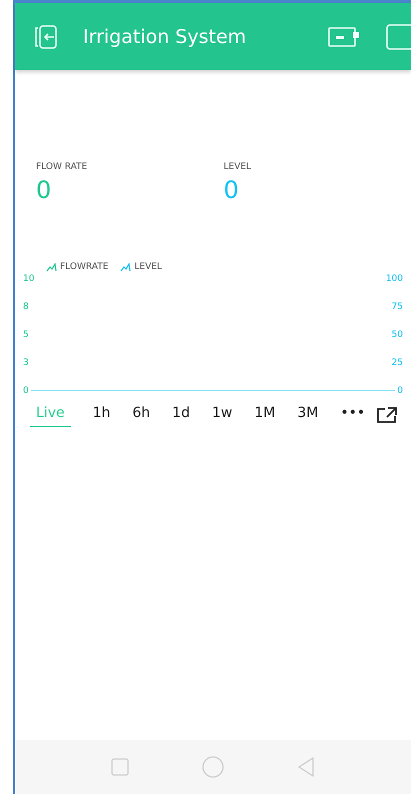 The image size is (411, 794). I want to click on widget-label: LEVEL, so click(238, 167).